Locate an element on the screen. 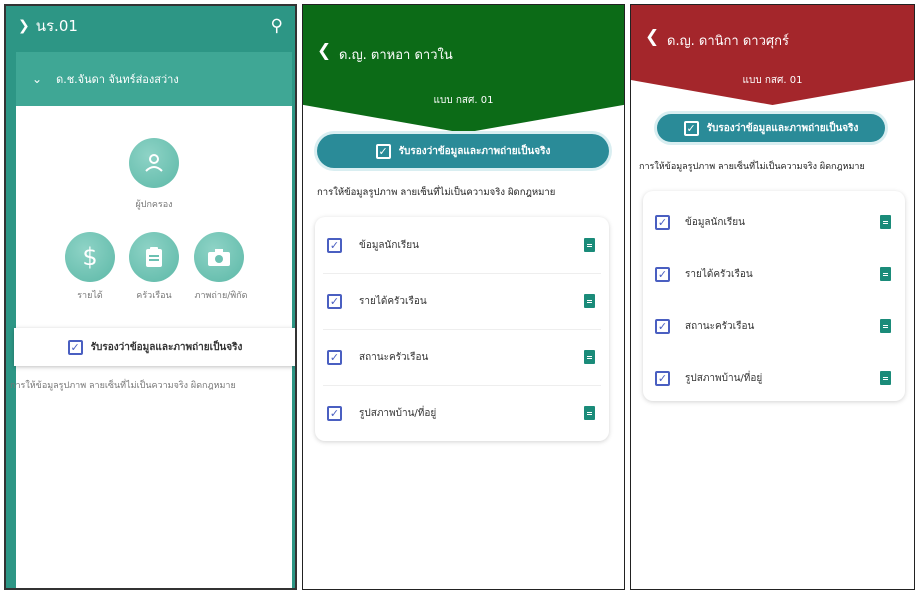 The width and height of the screenshot is (917, 592). person-icon is located at coordinates (154, 163).